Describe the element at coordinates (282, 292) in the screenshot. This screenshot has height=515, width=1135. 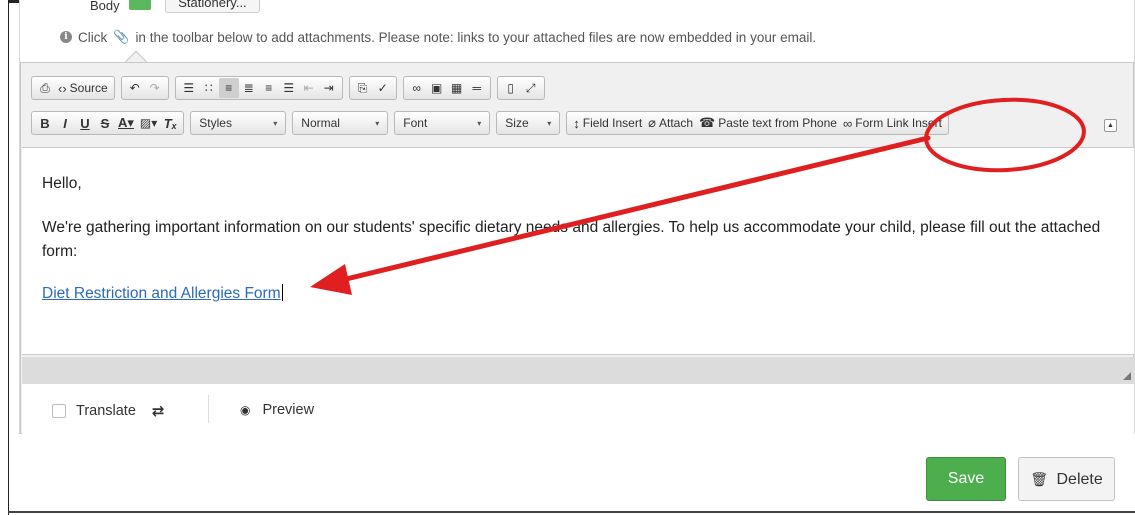
I see `text-cursor` at that location.